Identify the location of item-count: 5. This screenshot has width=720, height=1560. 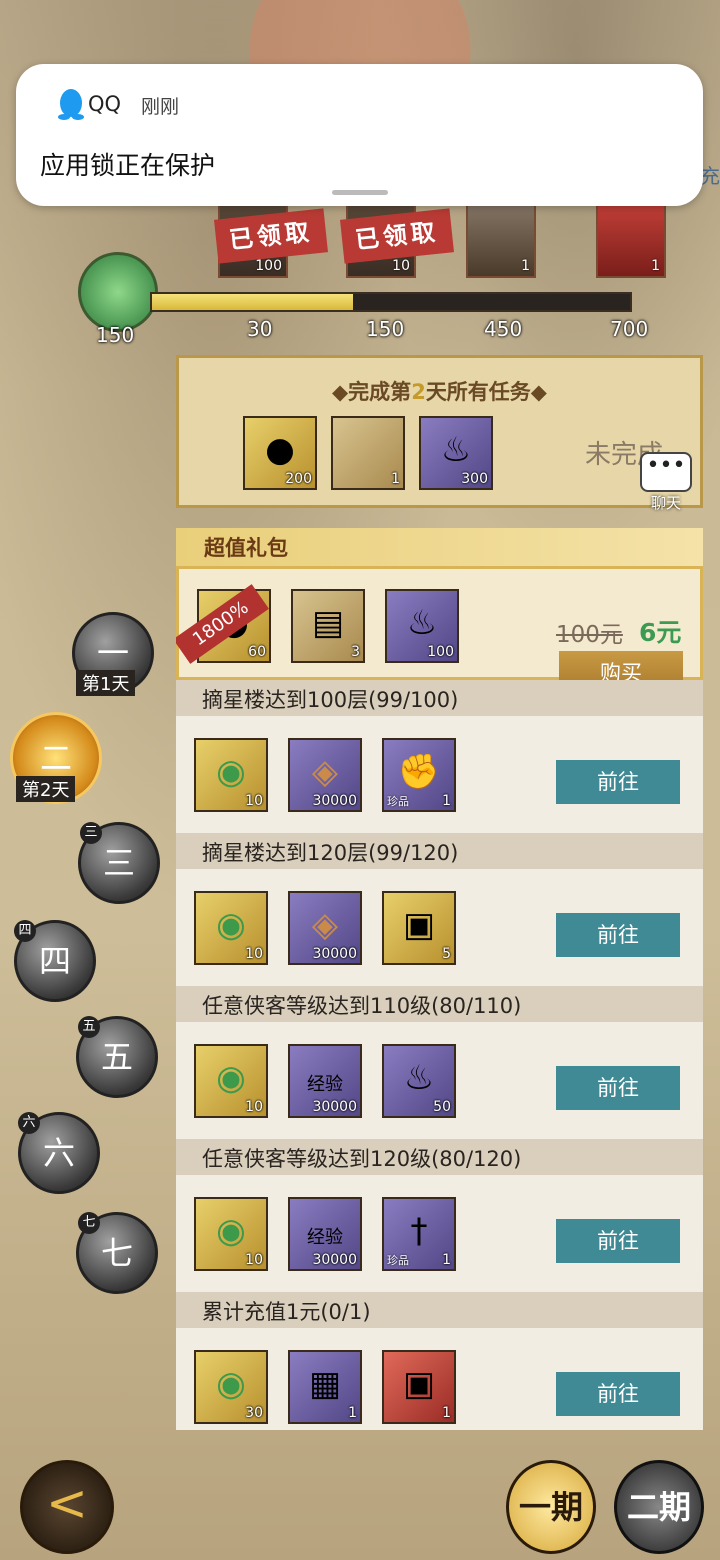
(446, 954).